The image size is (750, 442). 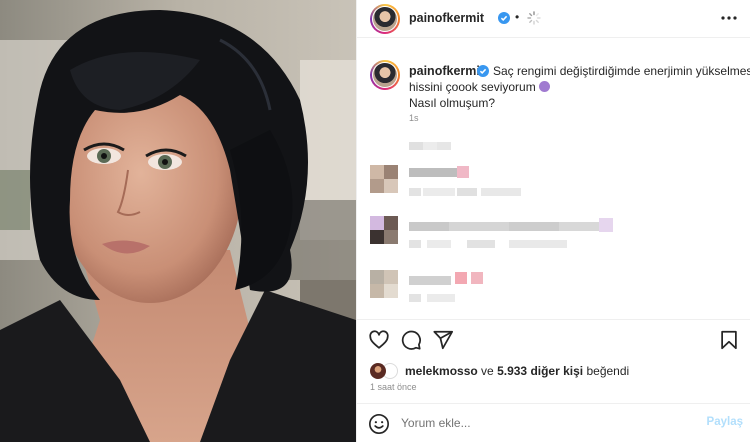 I want to click on comment-input, so click(x=546, y=423).